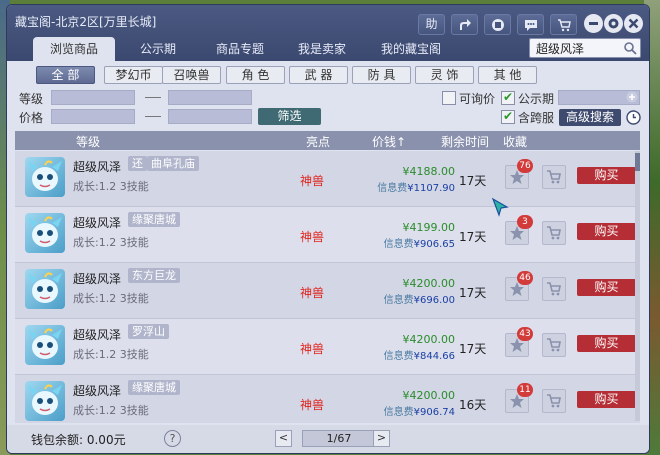 The height and width of the screenshot is (455, 660). I want to click on public-checkbox: ✔, so click(508, 98).